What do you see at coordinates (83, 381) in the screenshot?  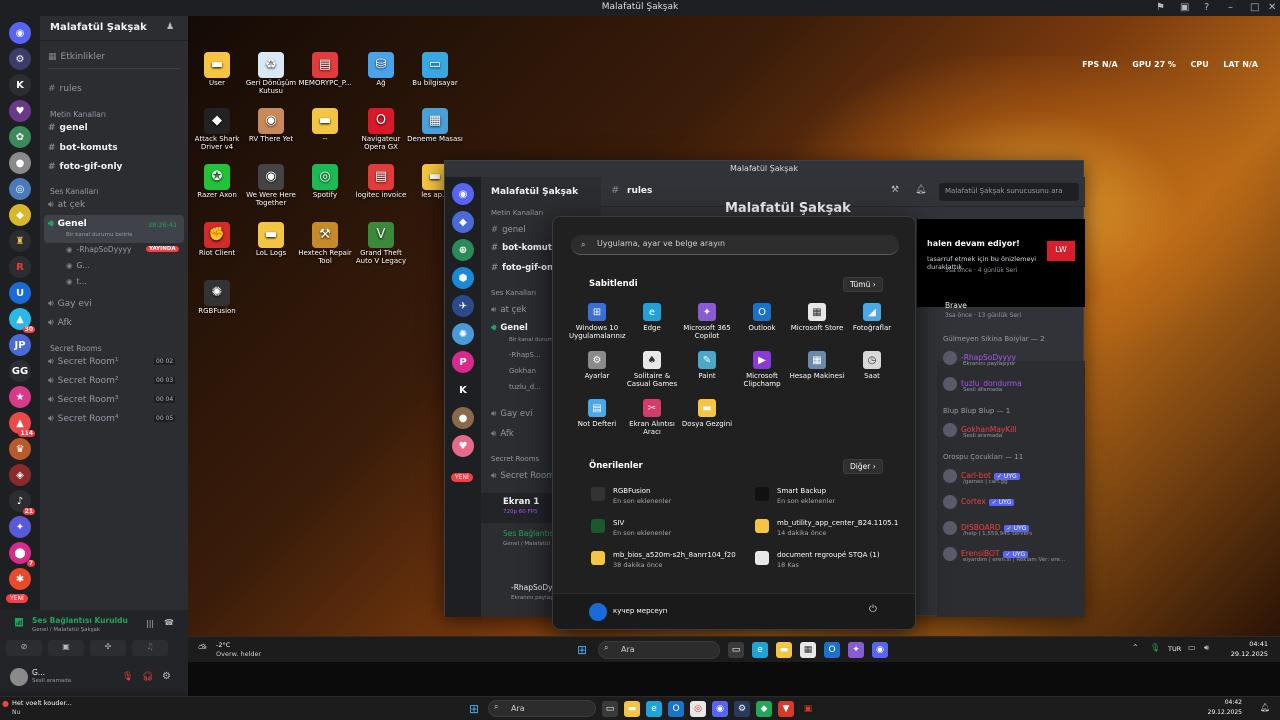 I see `secret-room: 🔊︎ Secret Room²` at bounding box center [83, 381].